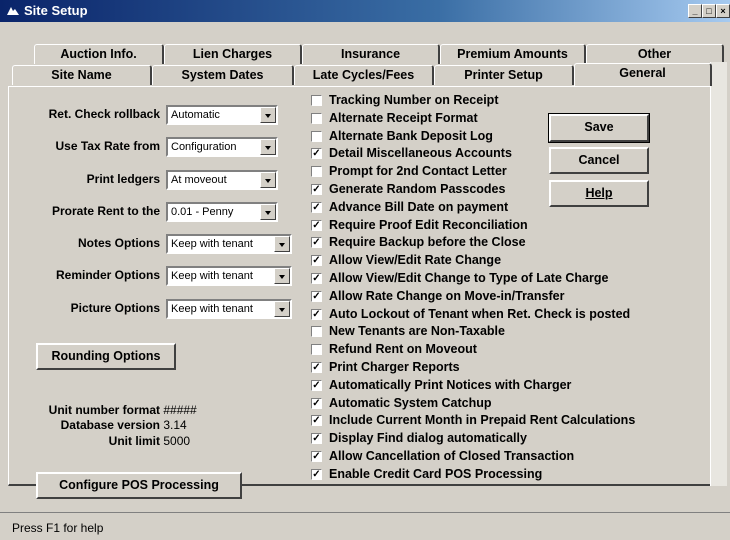 The width and height of the screenshot is (730, 540). I want to click on tab-lien-charges: Lien Charges, so click(233, 54).